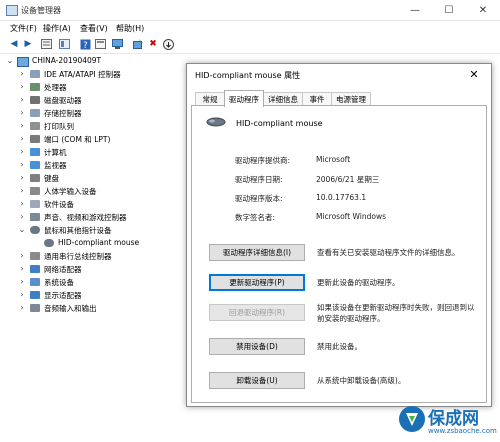 The height and width of the screenshot is (442, 500). What do you see at coordinates (95, 295) in the screenshot?
I see `tree-category: › 显示适配器` at bounding box center [95, 295].